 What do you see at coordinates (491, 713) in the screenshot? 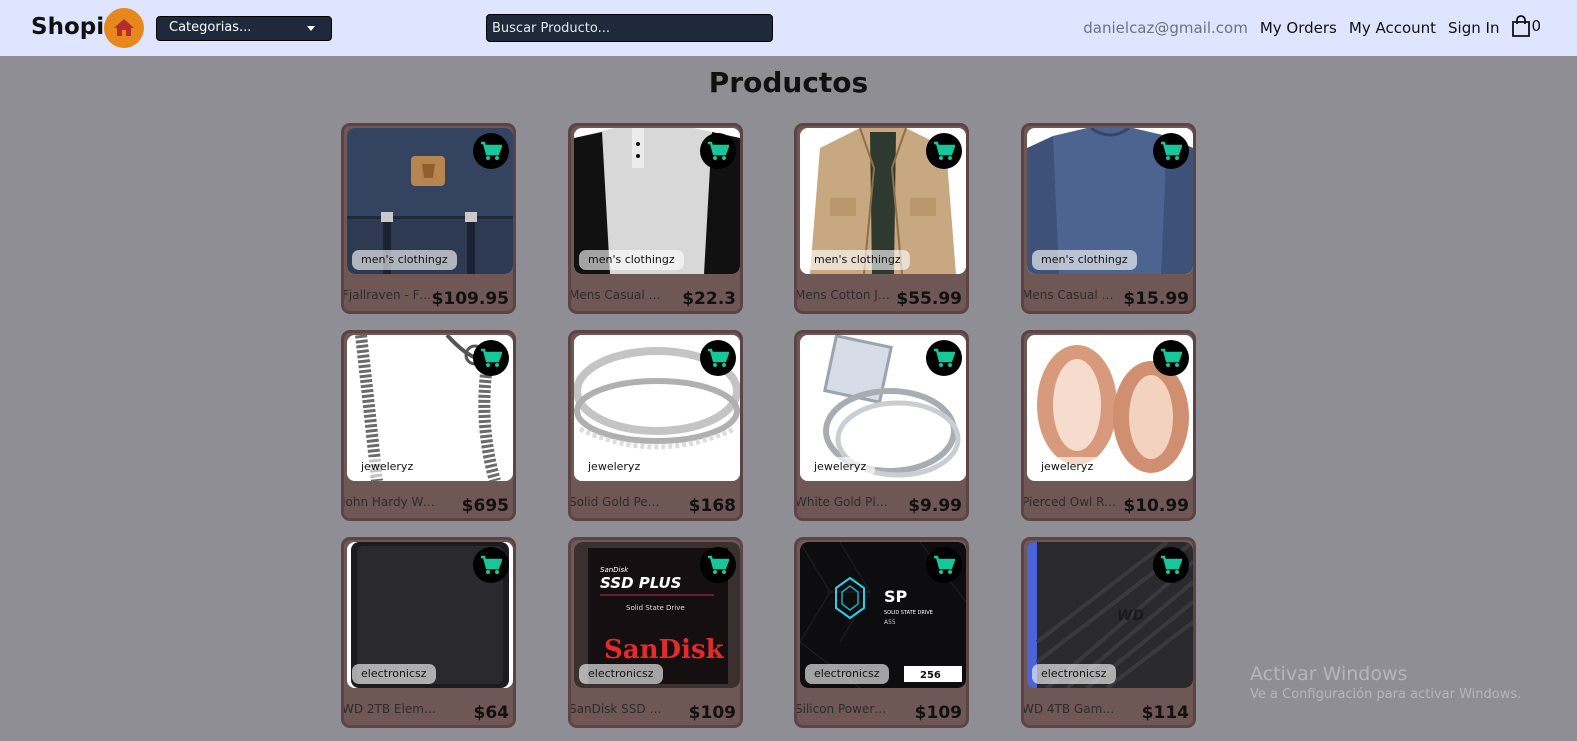
I see `product-price: $64` at bounding box center [491, 713].